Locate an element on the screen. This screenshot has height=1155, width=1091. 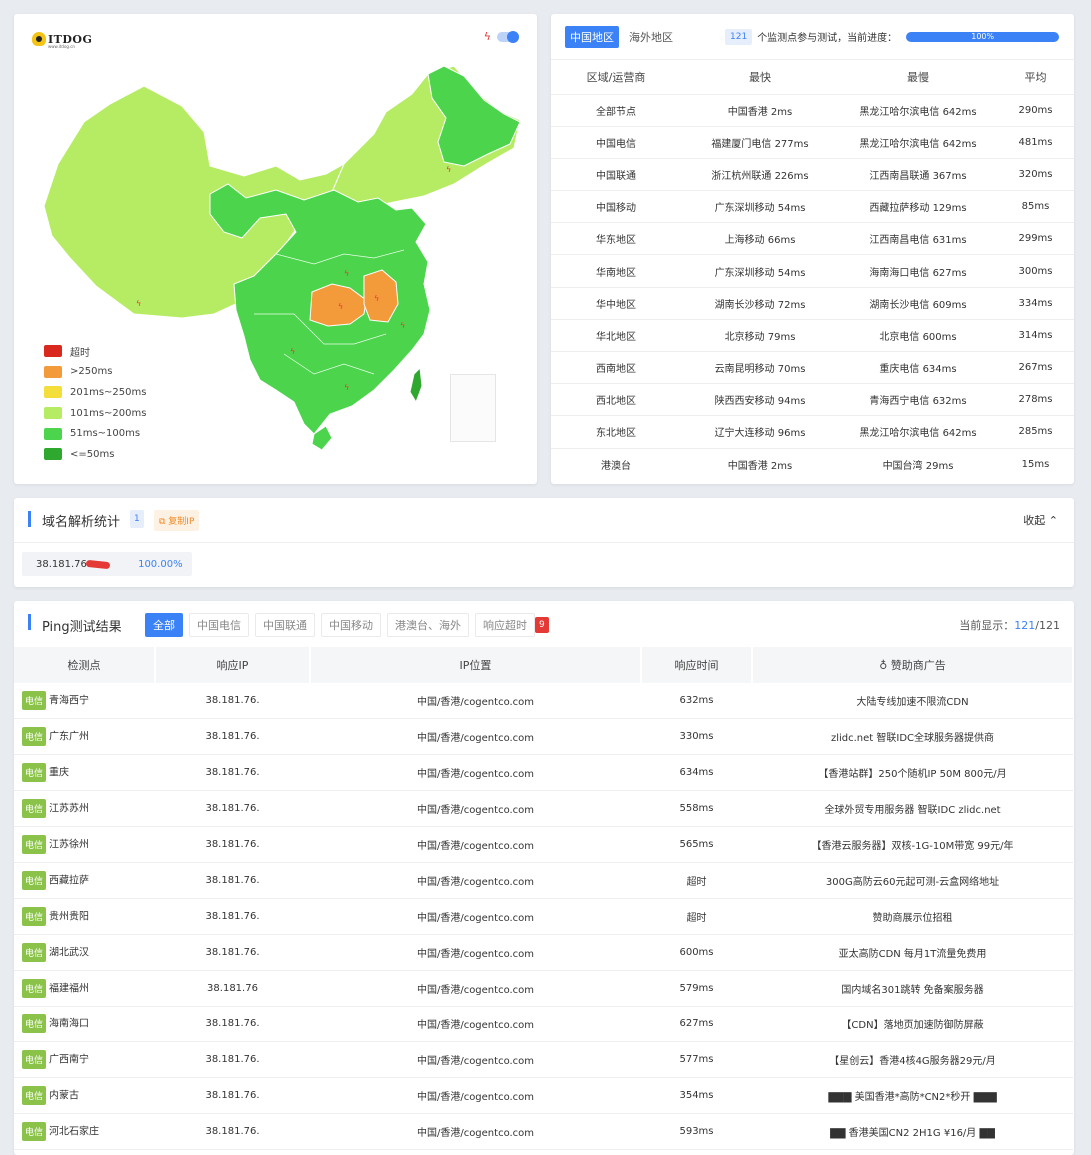
filter-mobile: 中国移动 is located at coordinates (351, 625).